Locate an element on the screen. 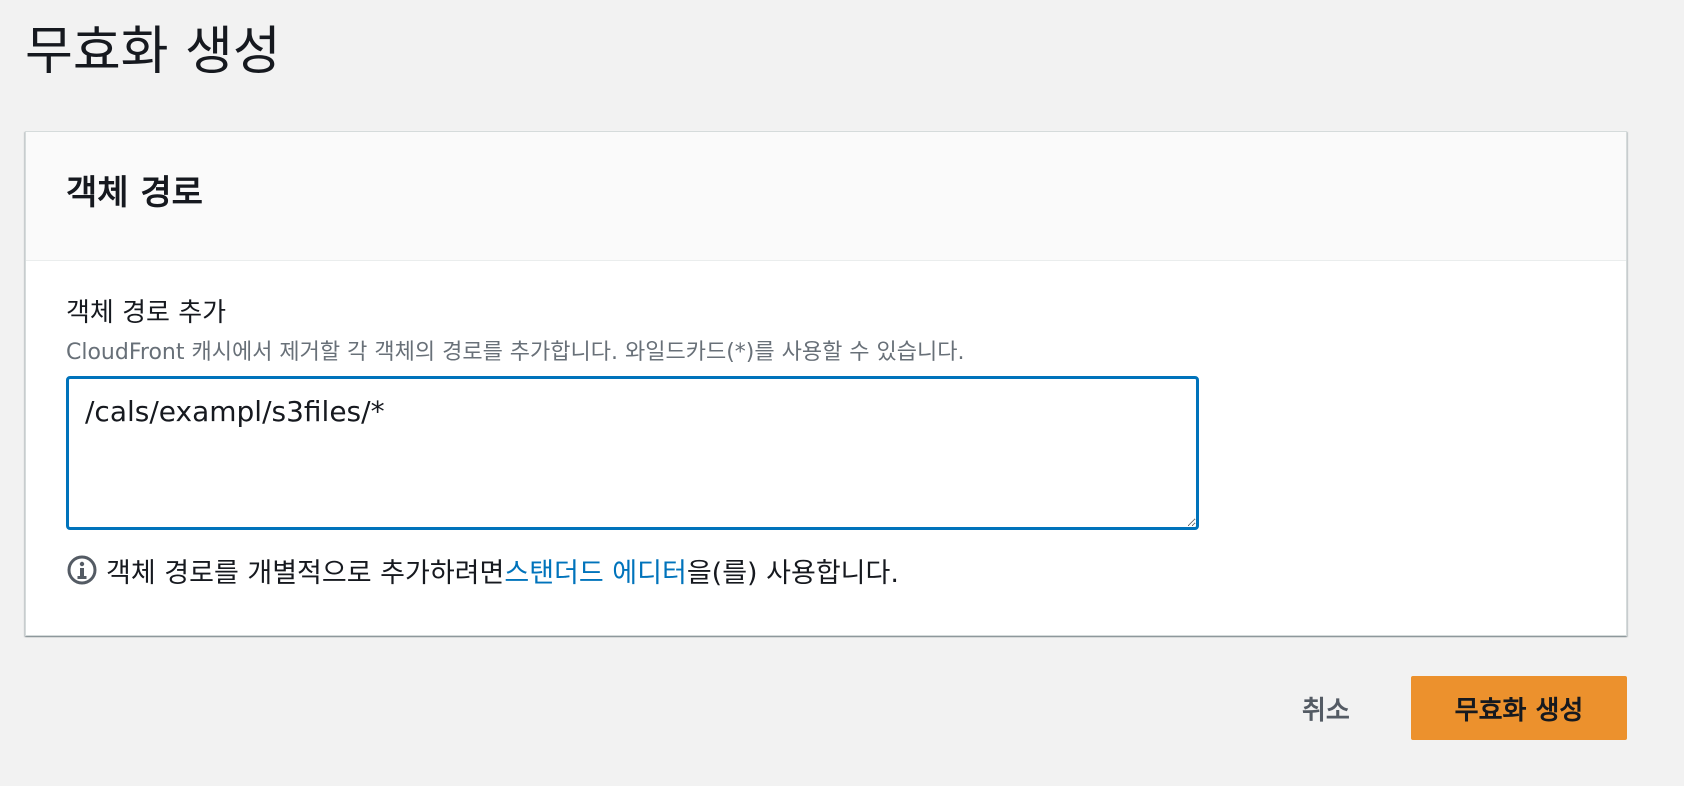  object-path-textarea is located at coordinates (632, 453).